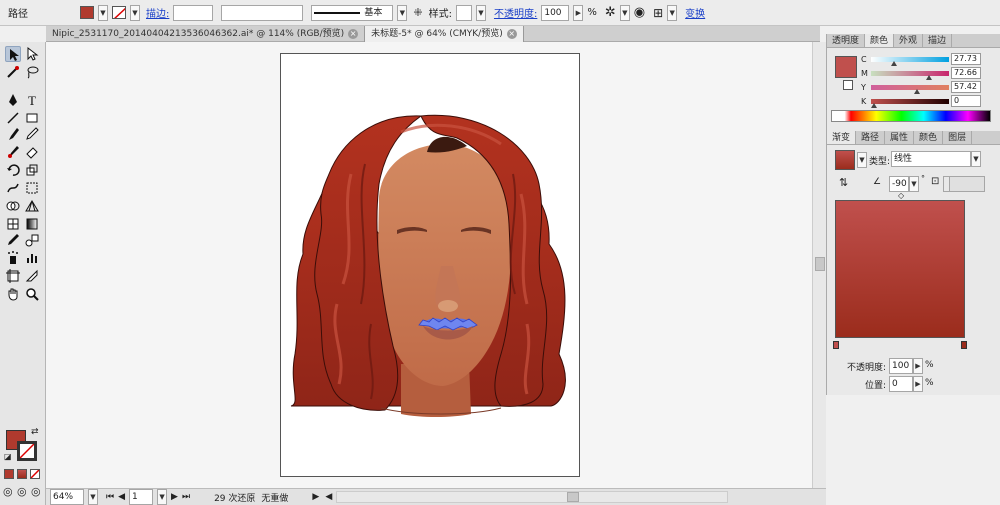  Describe the element at coordinates (110, 497) in the screenshot. I see `first-page-icon: ⏮` at that location.